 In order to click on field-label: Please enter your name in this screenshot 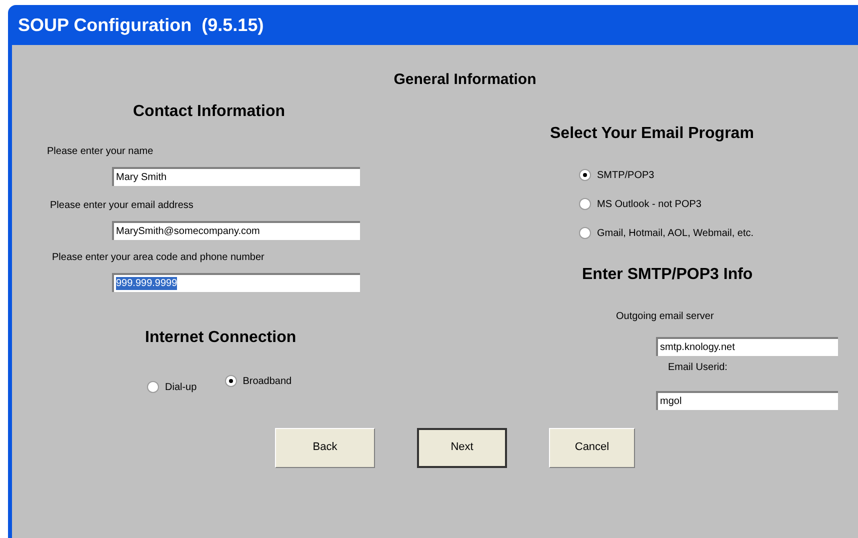, I will do `click(100, 151)`.